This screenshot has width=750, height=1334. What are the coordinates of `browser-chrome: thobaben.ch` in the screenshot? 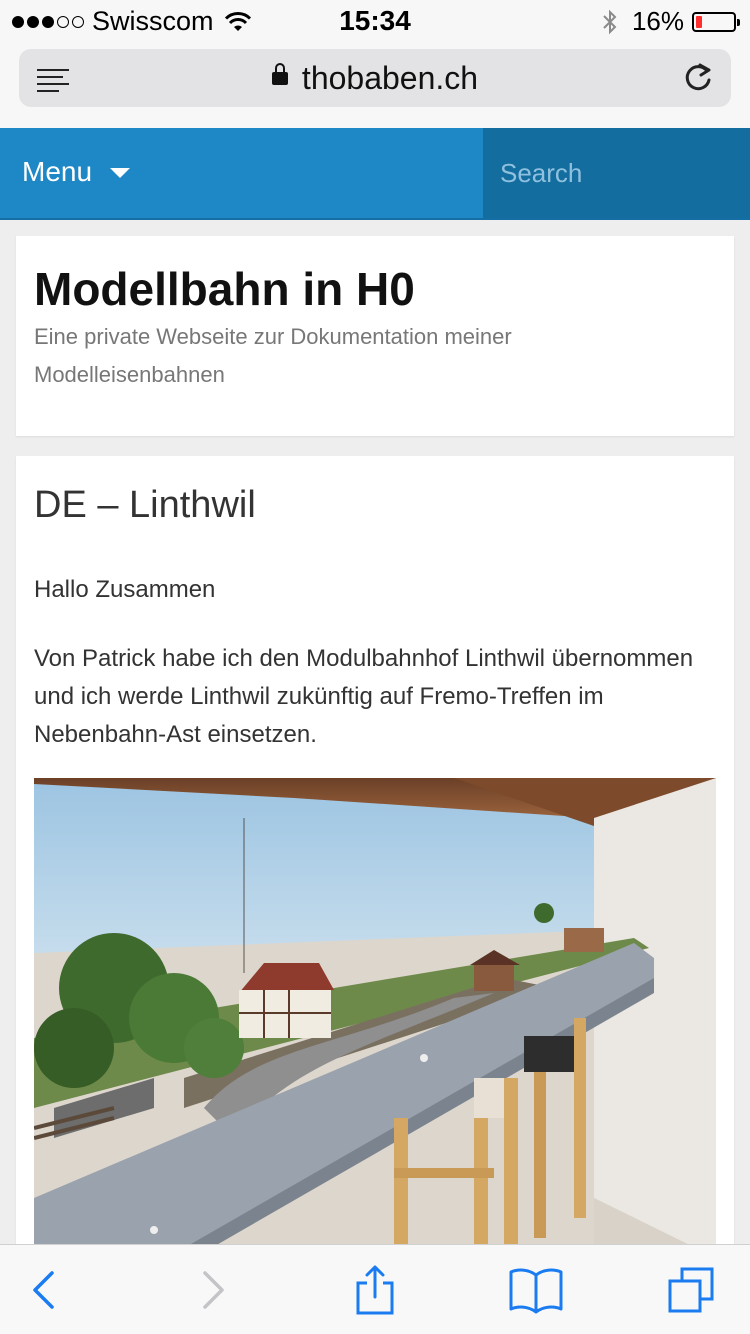 It's located at (375, 84).